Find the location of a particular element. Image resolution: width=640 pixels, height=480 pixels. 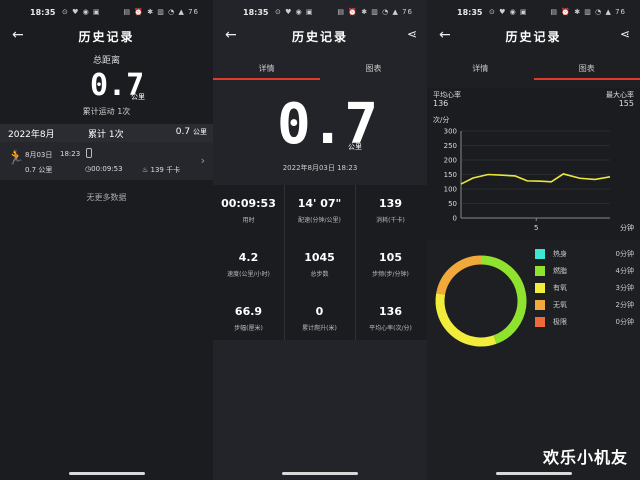

y-tick-label: 300 is located at coordinates (450, 132).